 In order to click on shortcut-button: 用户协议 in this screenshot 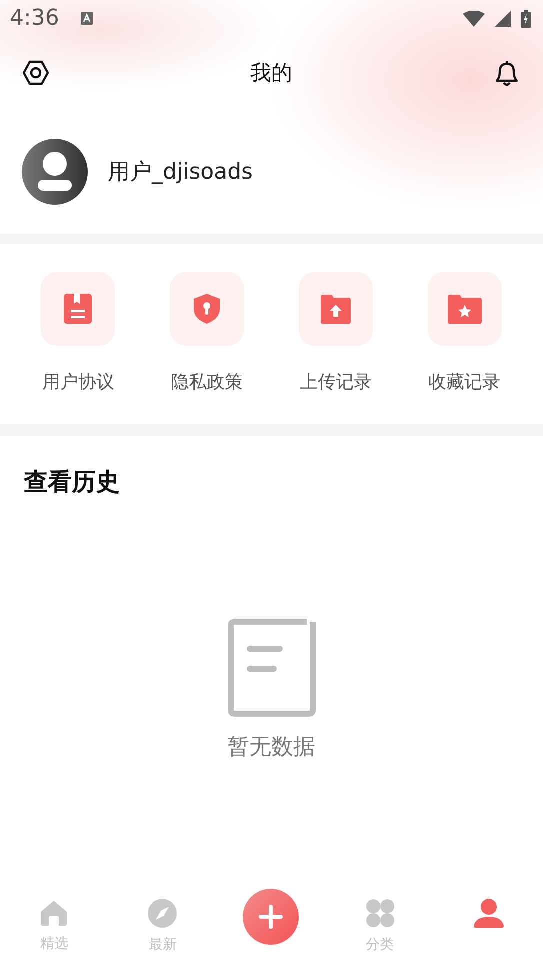, I will do `click(78, 333)`.